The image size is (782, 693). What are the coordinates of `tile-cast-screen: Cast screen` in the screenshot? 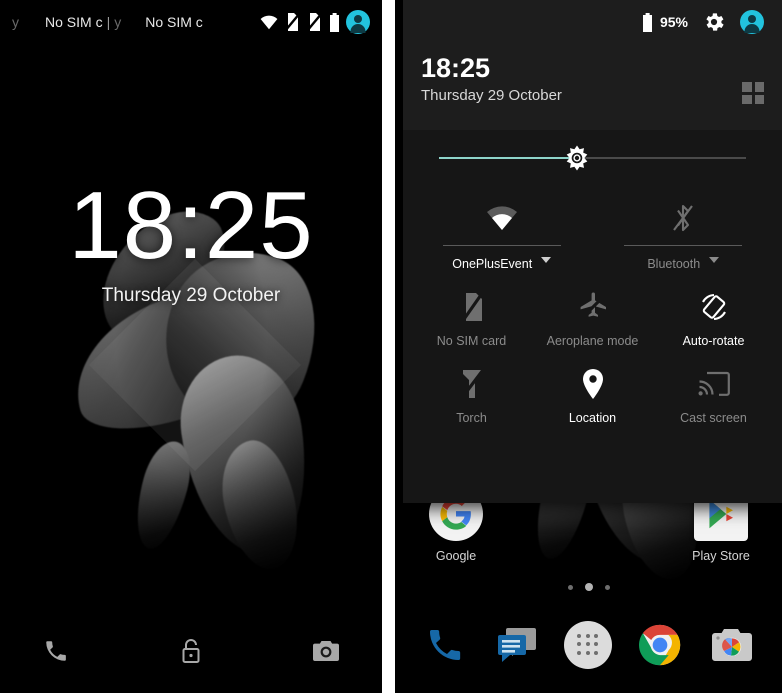 It's located at (713, 394).